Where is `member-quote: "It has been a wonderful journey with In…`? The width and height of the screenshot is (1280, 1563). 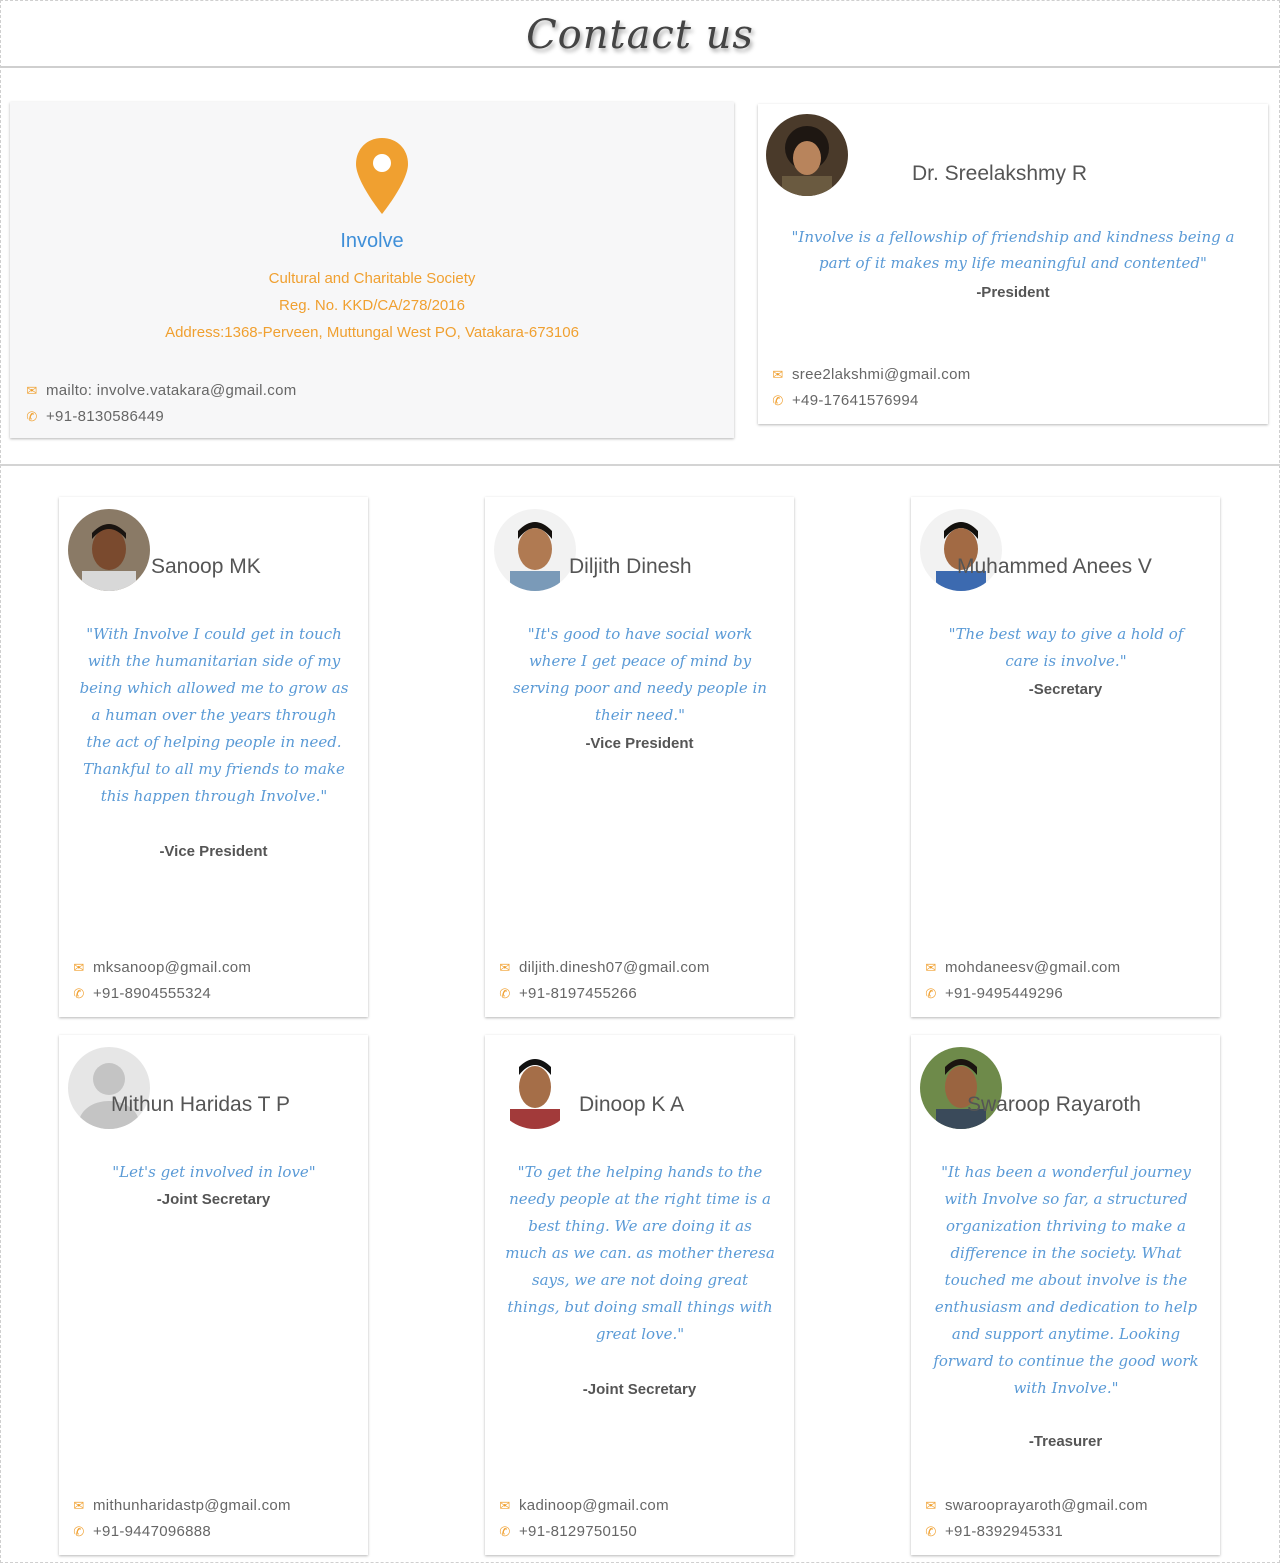 member-quote: "It has been a wonderful journey with In… is located at coordinates (1066, 1280).